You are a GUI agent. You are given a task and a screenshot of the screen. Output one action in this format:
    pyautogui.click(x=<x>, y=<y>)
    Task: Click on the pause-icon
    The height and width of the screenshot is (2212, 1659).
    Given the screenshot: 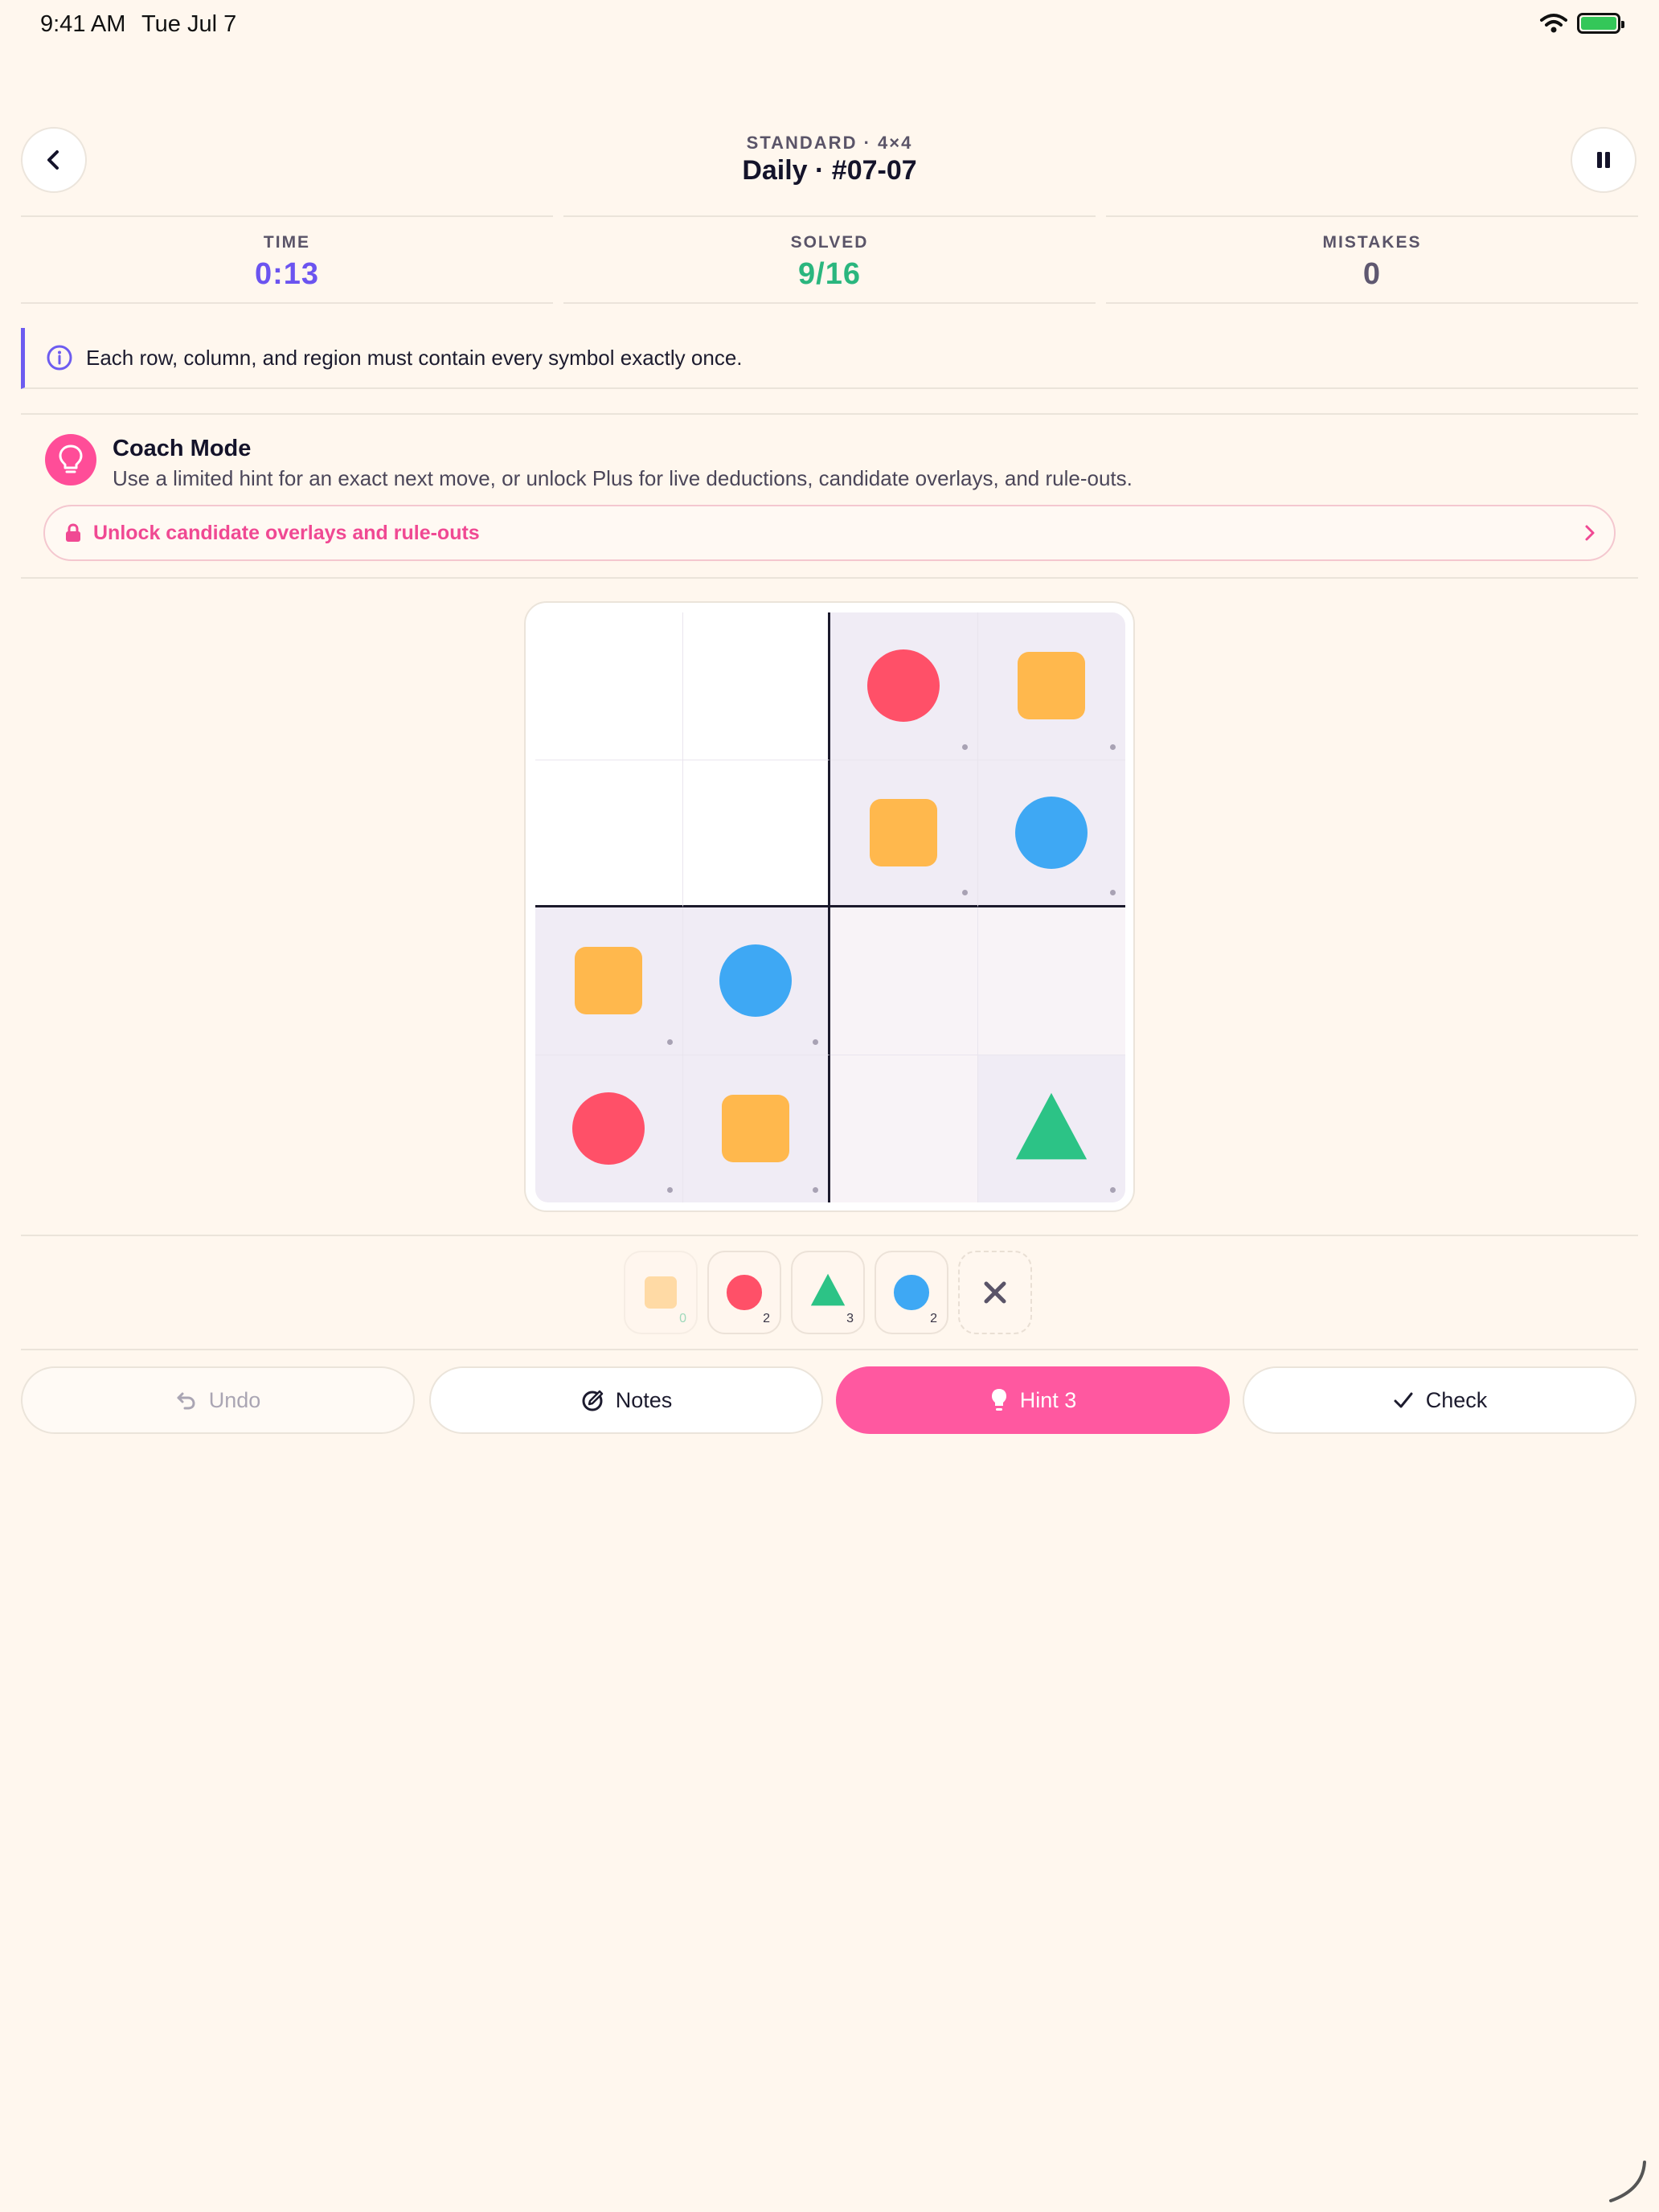 What is the action you would take?
    pyautogui.click(x=1603, y=160)
    